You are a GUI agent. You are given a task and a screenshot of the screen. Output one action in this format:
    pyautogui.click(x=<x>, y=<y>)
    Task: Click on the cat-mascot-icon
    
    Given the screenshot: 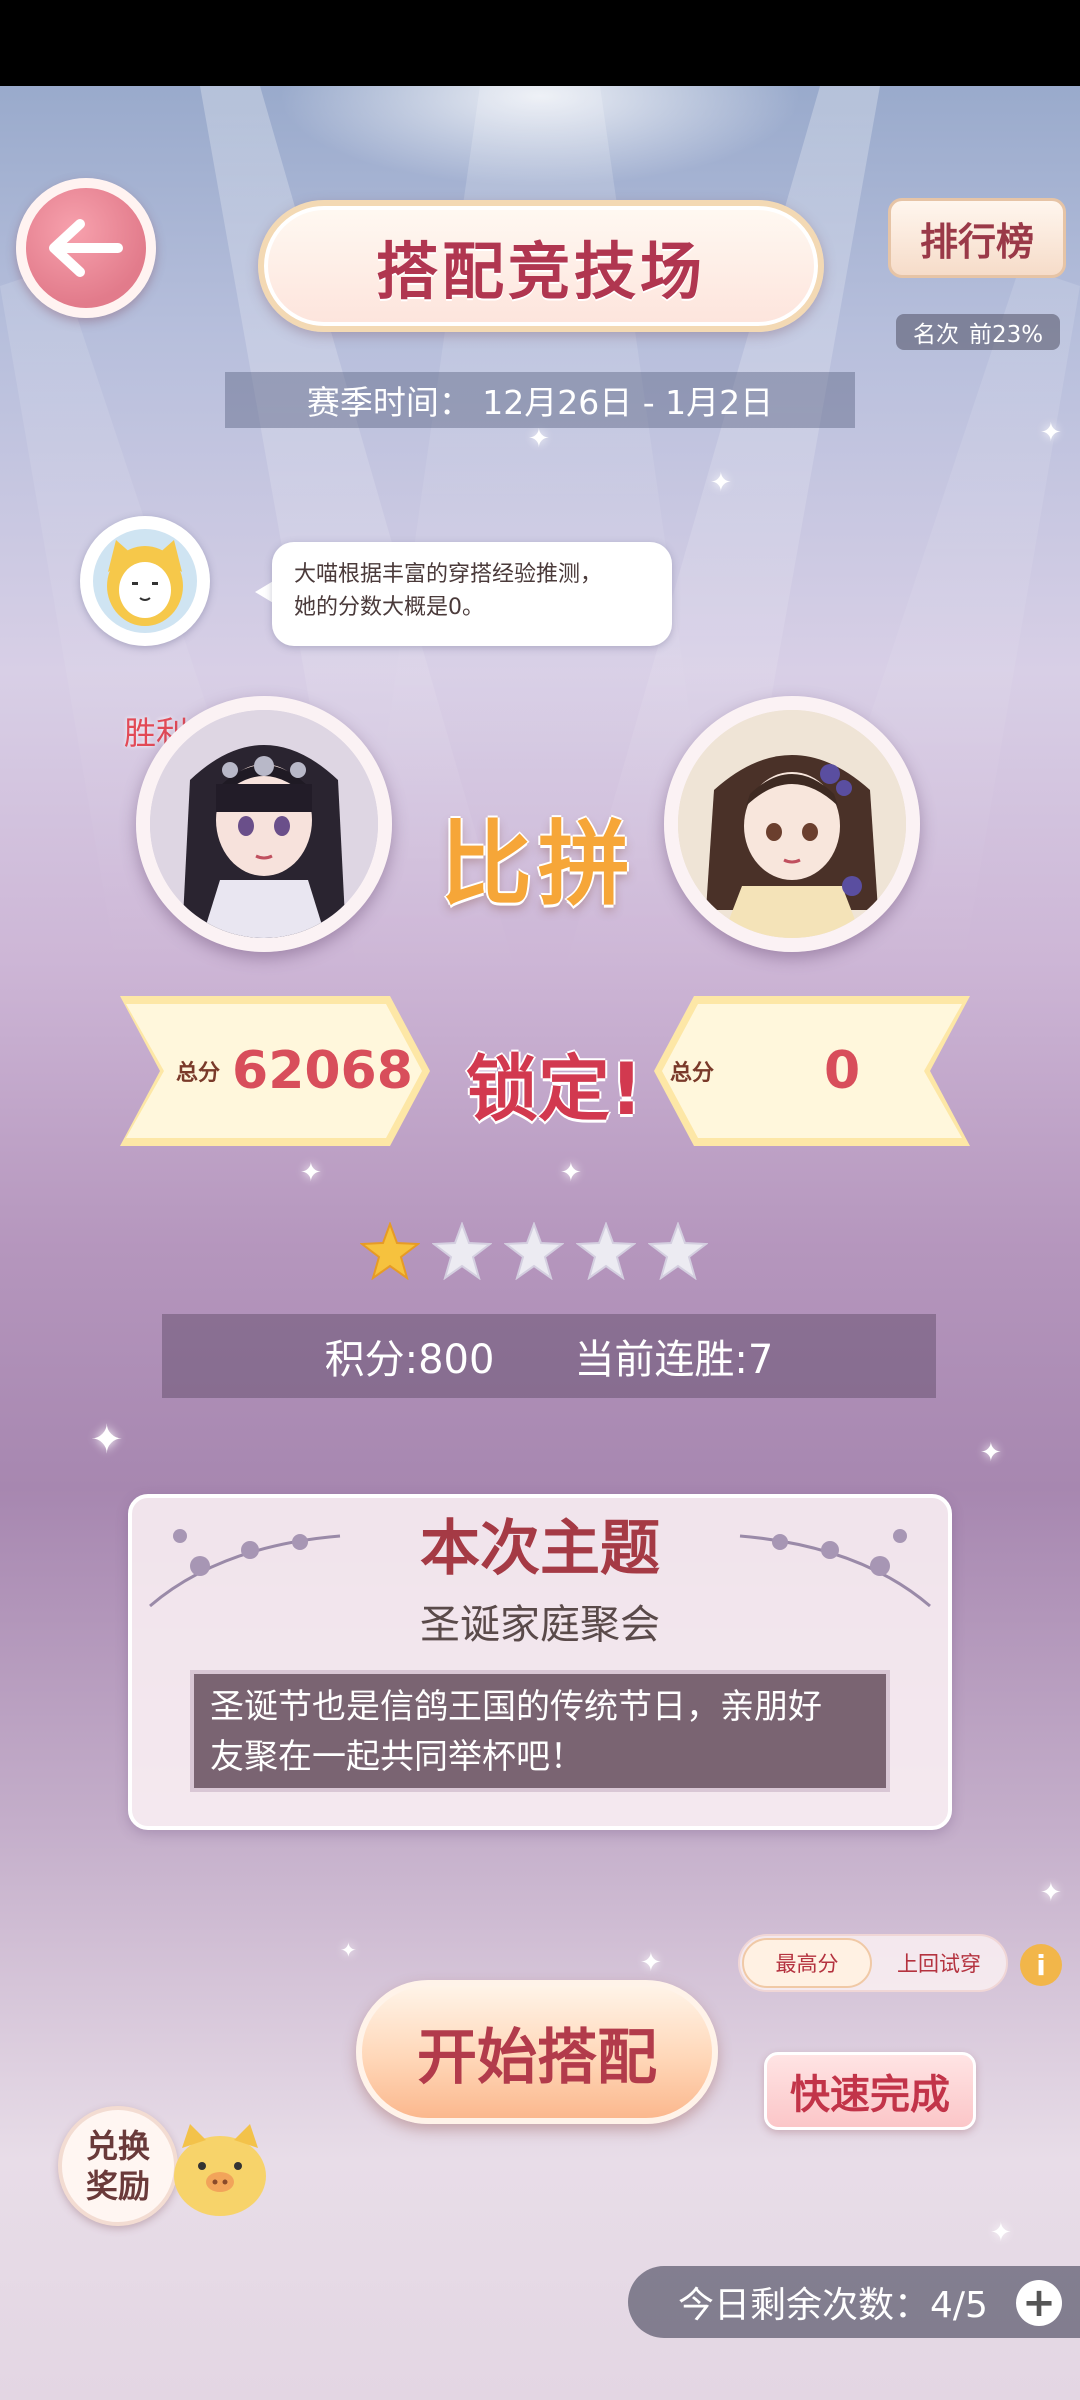 What is the action you would take?
    pyautogui.click(x=145, y=581)
    